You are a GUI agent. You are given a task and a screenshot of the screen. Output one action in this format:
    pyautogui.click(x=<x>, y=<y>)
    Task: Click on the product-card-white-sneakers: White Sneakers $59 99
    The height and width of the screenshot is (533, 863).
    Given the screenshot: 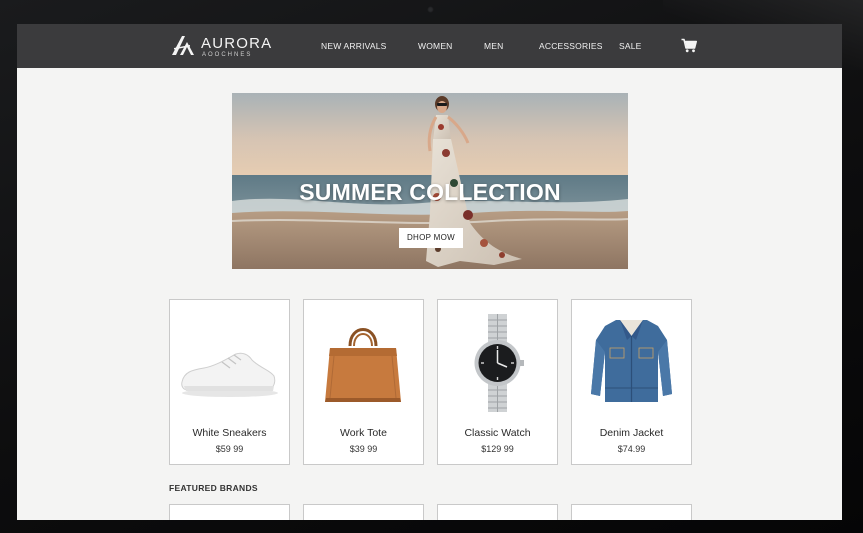 What is the action you would take?
    pyautogui.click(x=229, y=382)
    